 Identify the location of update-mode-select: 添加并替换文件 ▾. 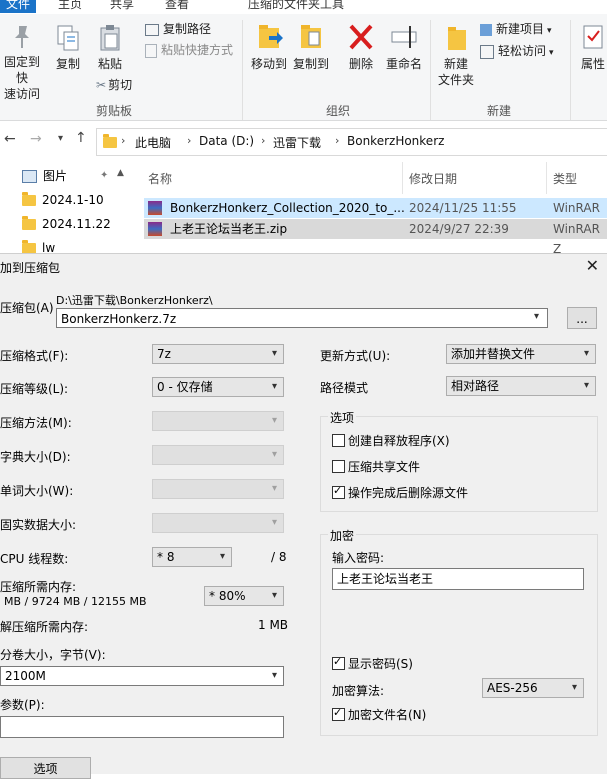
(521, 354).